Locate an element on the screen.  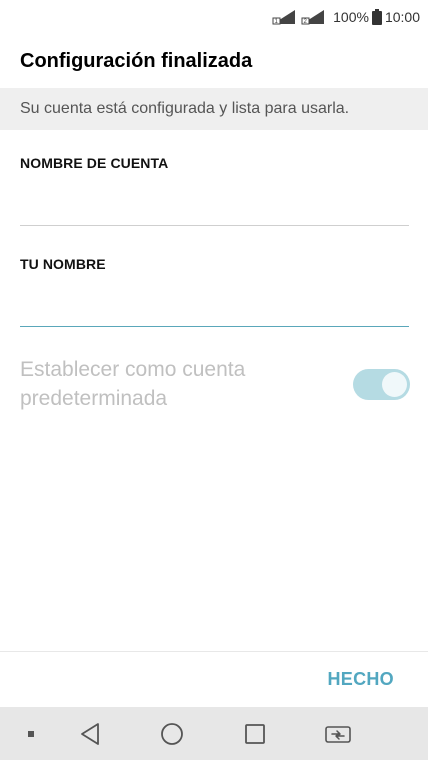
bottom-action-bar: HECHO is located at coordinates (214, 679).